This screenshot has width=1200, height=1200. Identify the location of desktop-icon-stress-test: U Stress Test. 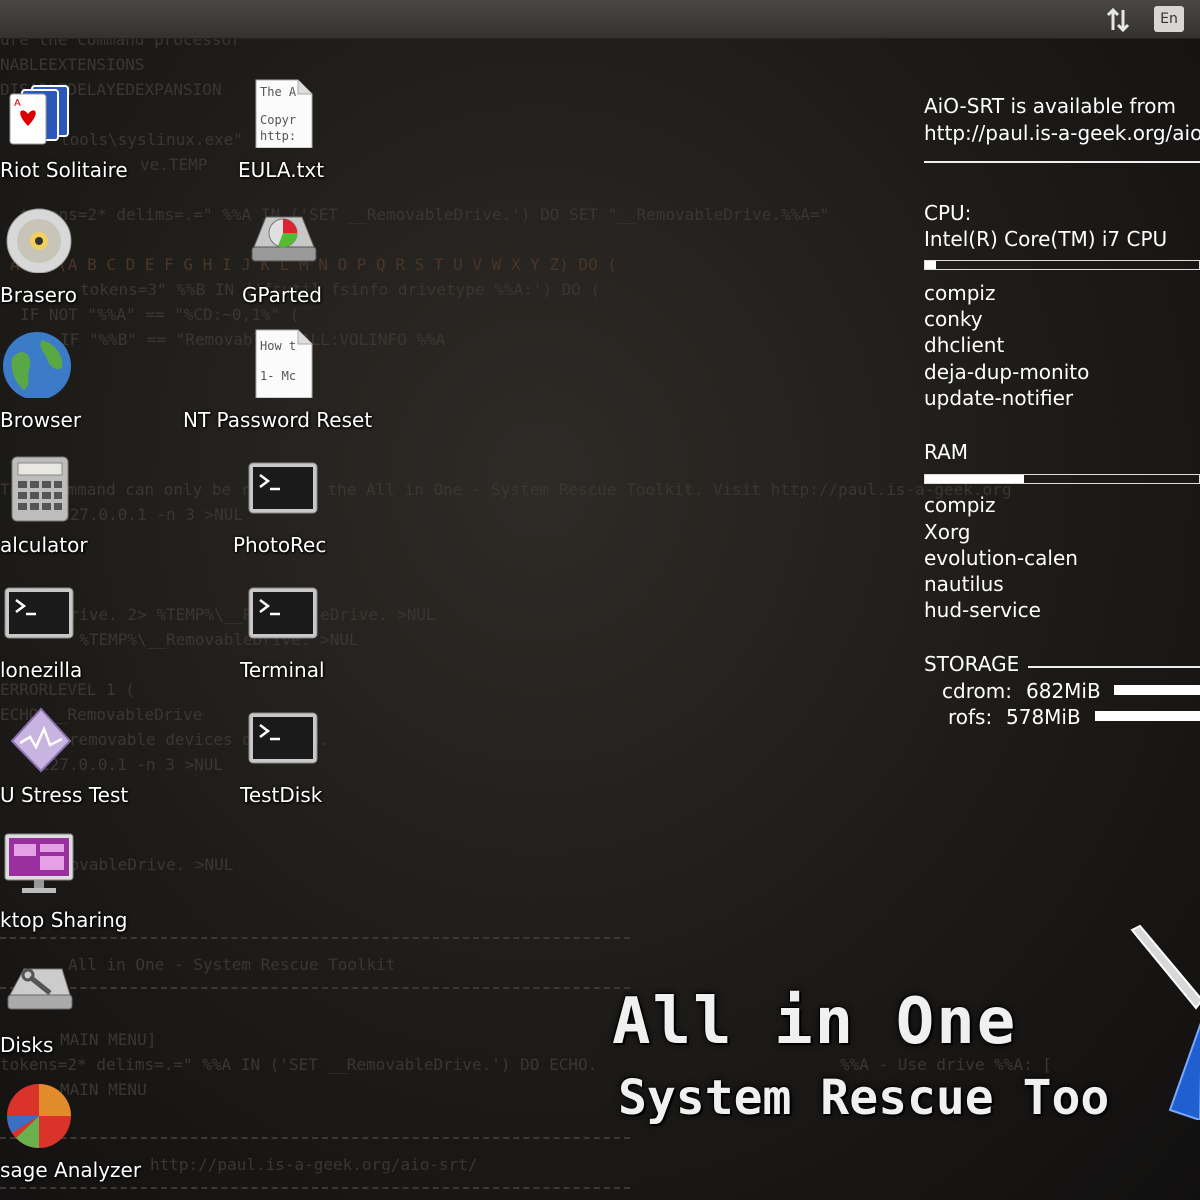
(85, 755).